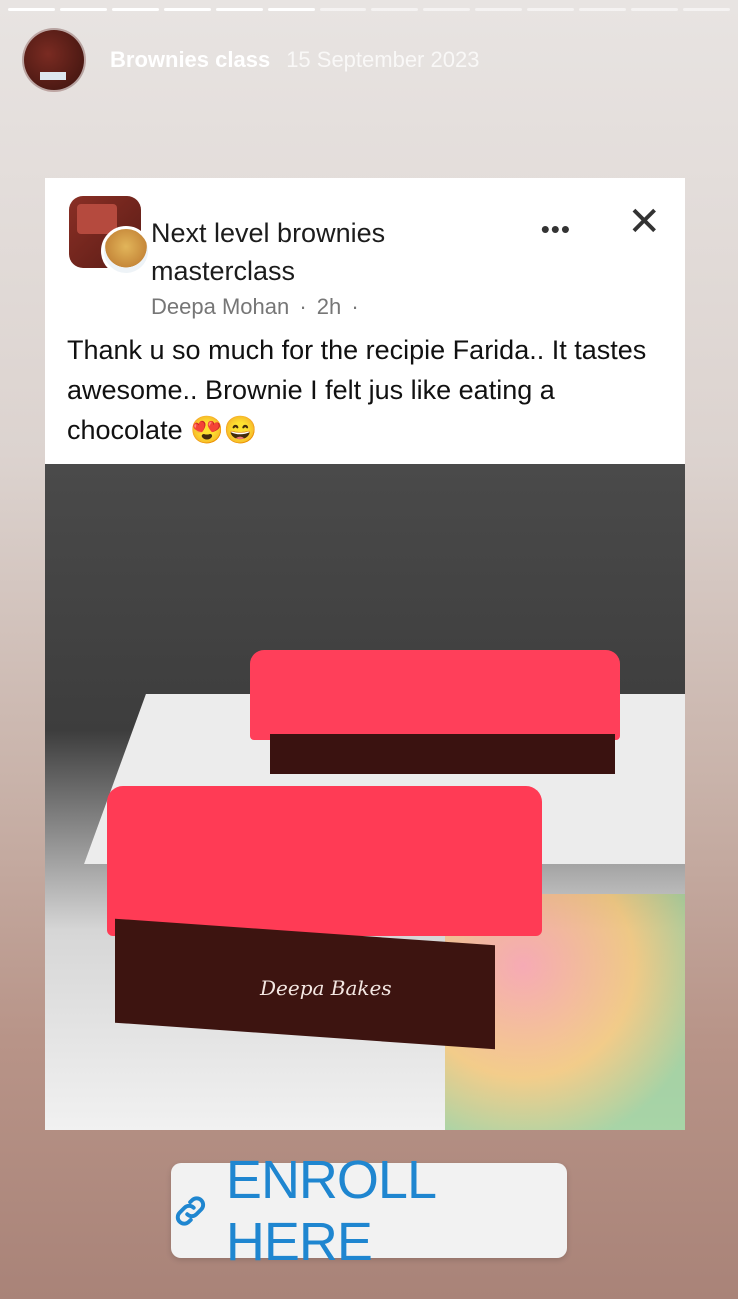  What do you see at coordinates (329, 306) in the screenshot?
I see `post-time: 2h` at bounding box center [329, 306].